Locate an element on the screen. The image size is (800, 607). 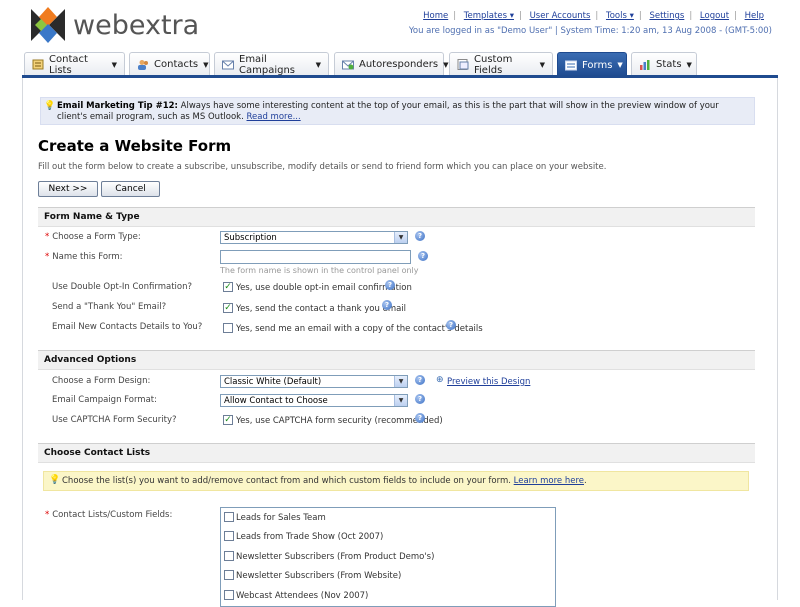
tab-email-campaigns: Email Campaigns ▼ is located at coordinates (271, 64).